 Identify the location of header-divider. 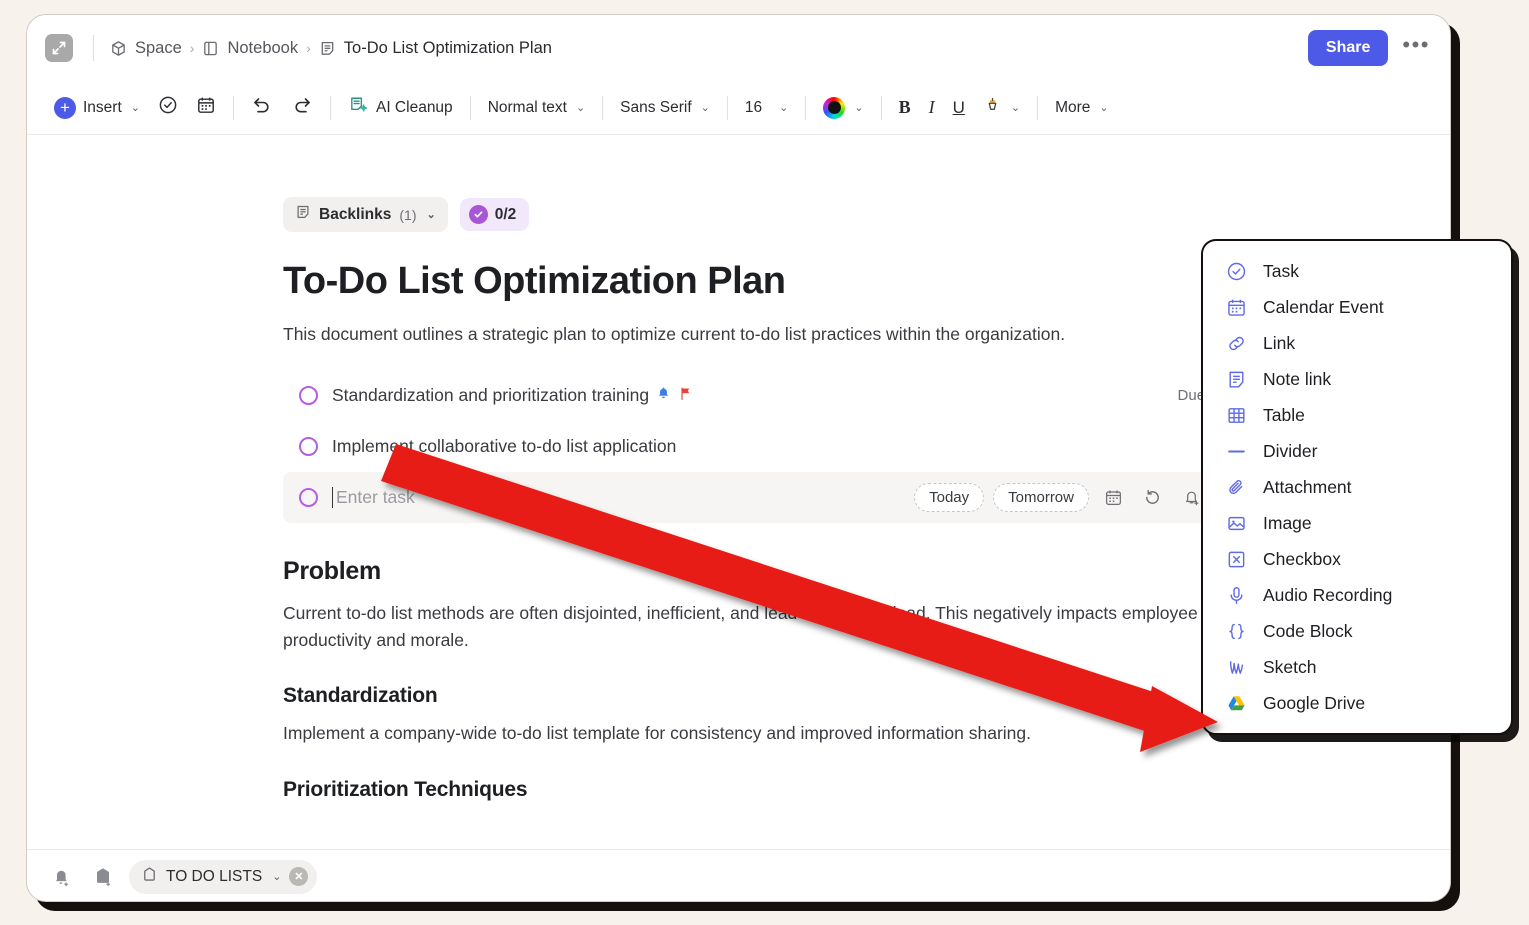
(93, 48).